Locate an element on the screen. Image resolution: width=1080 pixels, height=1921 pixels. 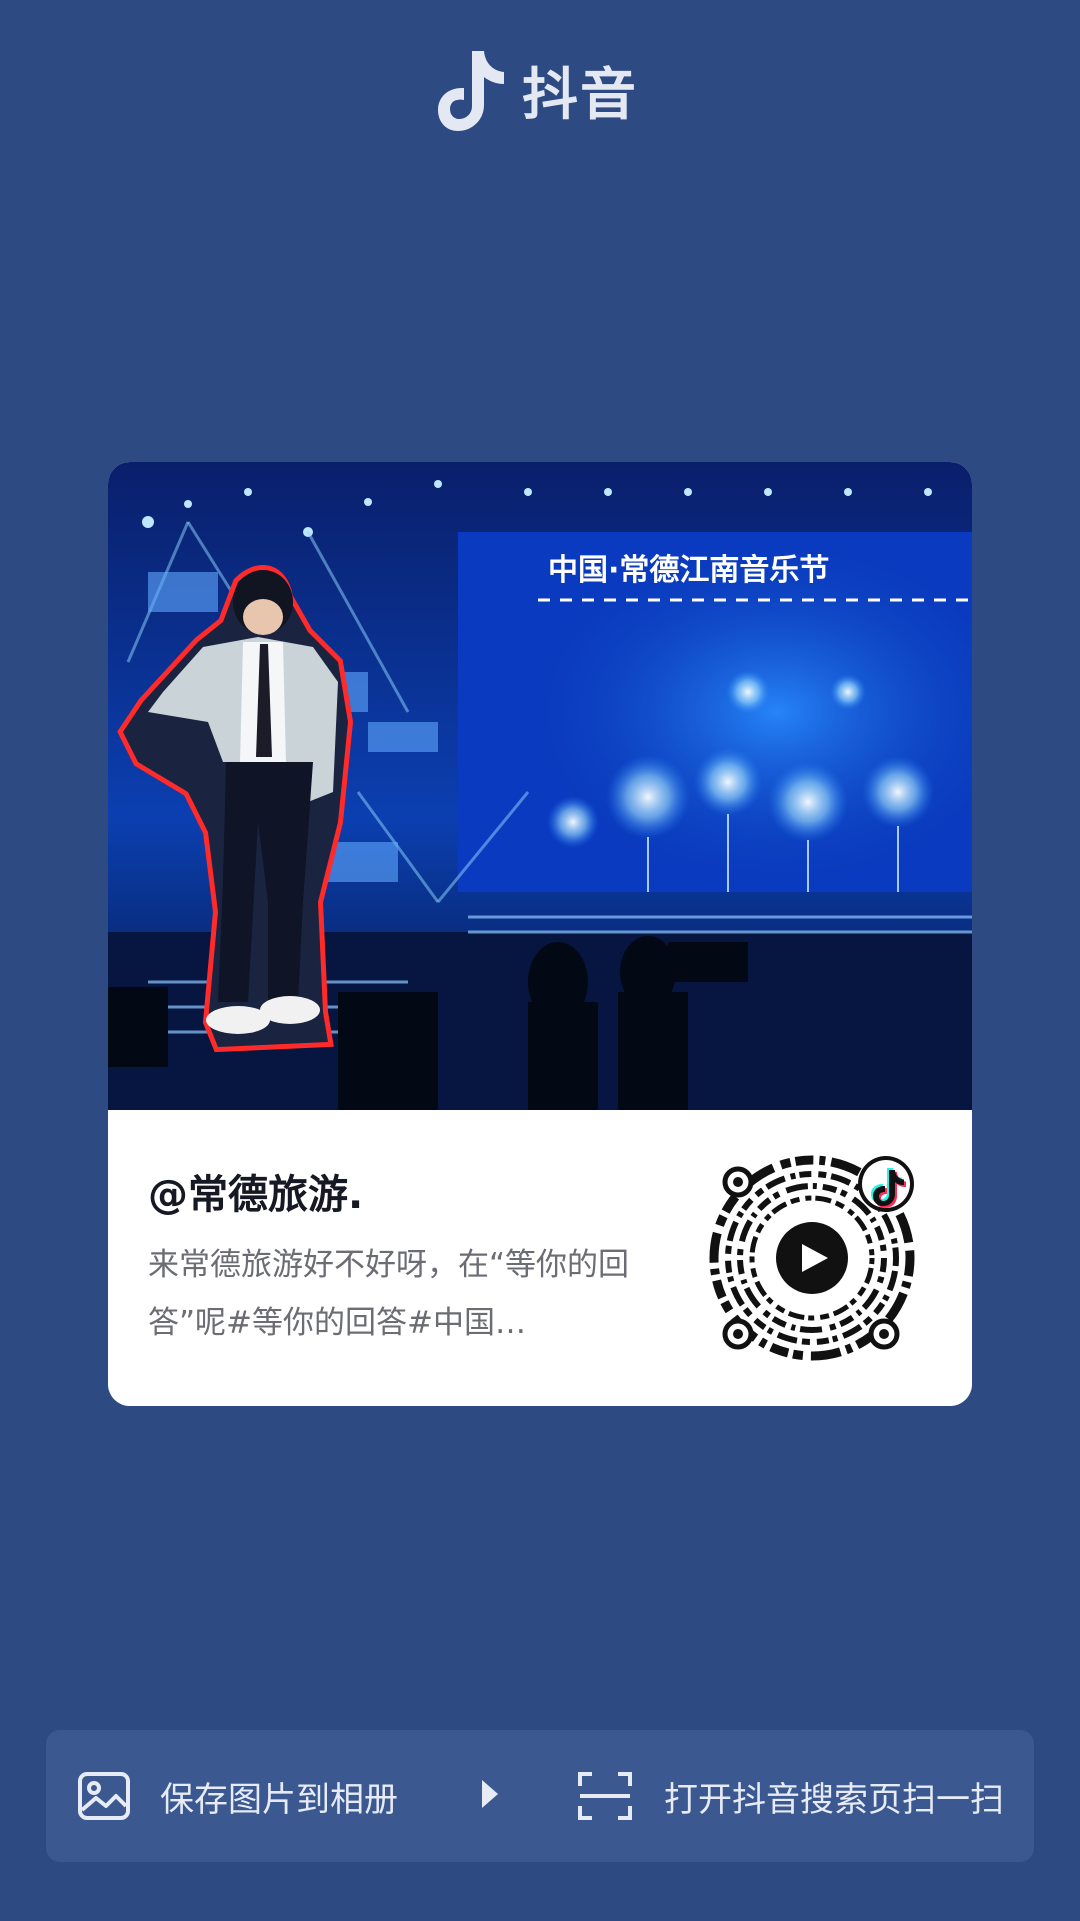
douyin-qr-code is located at coordinates (812, 1258).